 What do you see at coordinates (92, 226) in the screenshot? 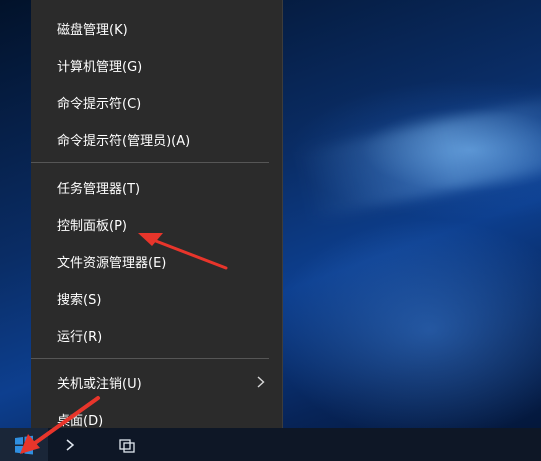
I see `menu-item-label: 控制面板(P)` at bounding box center [92, 226].